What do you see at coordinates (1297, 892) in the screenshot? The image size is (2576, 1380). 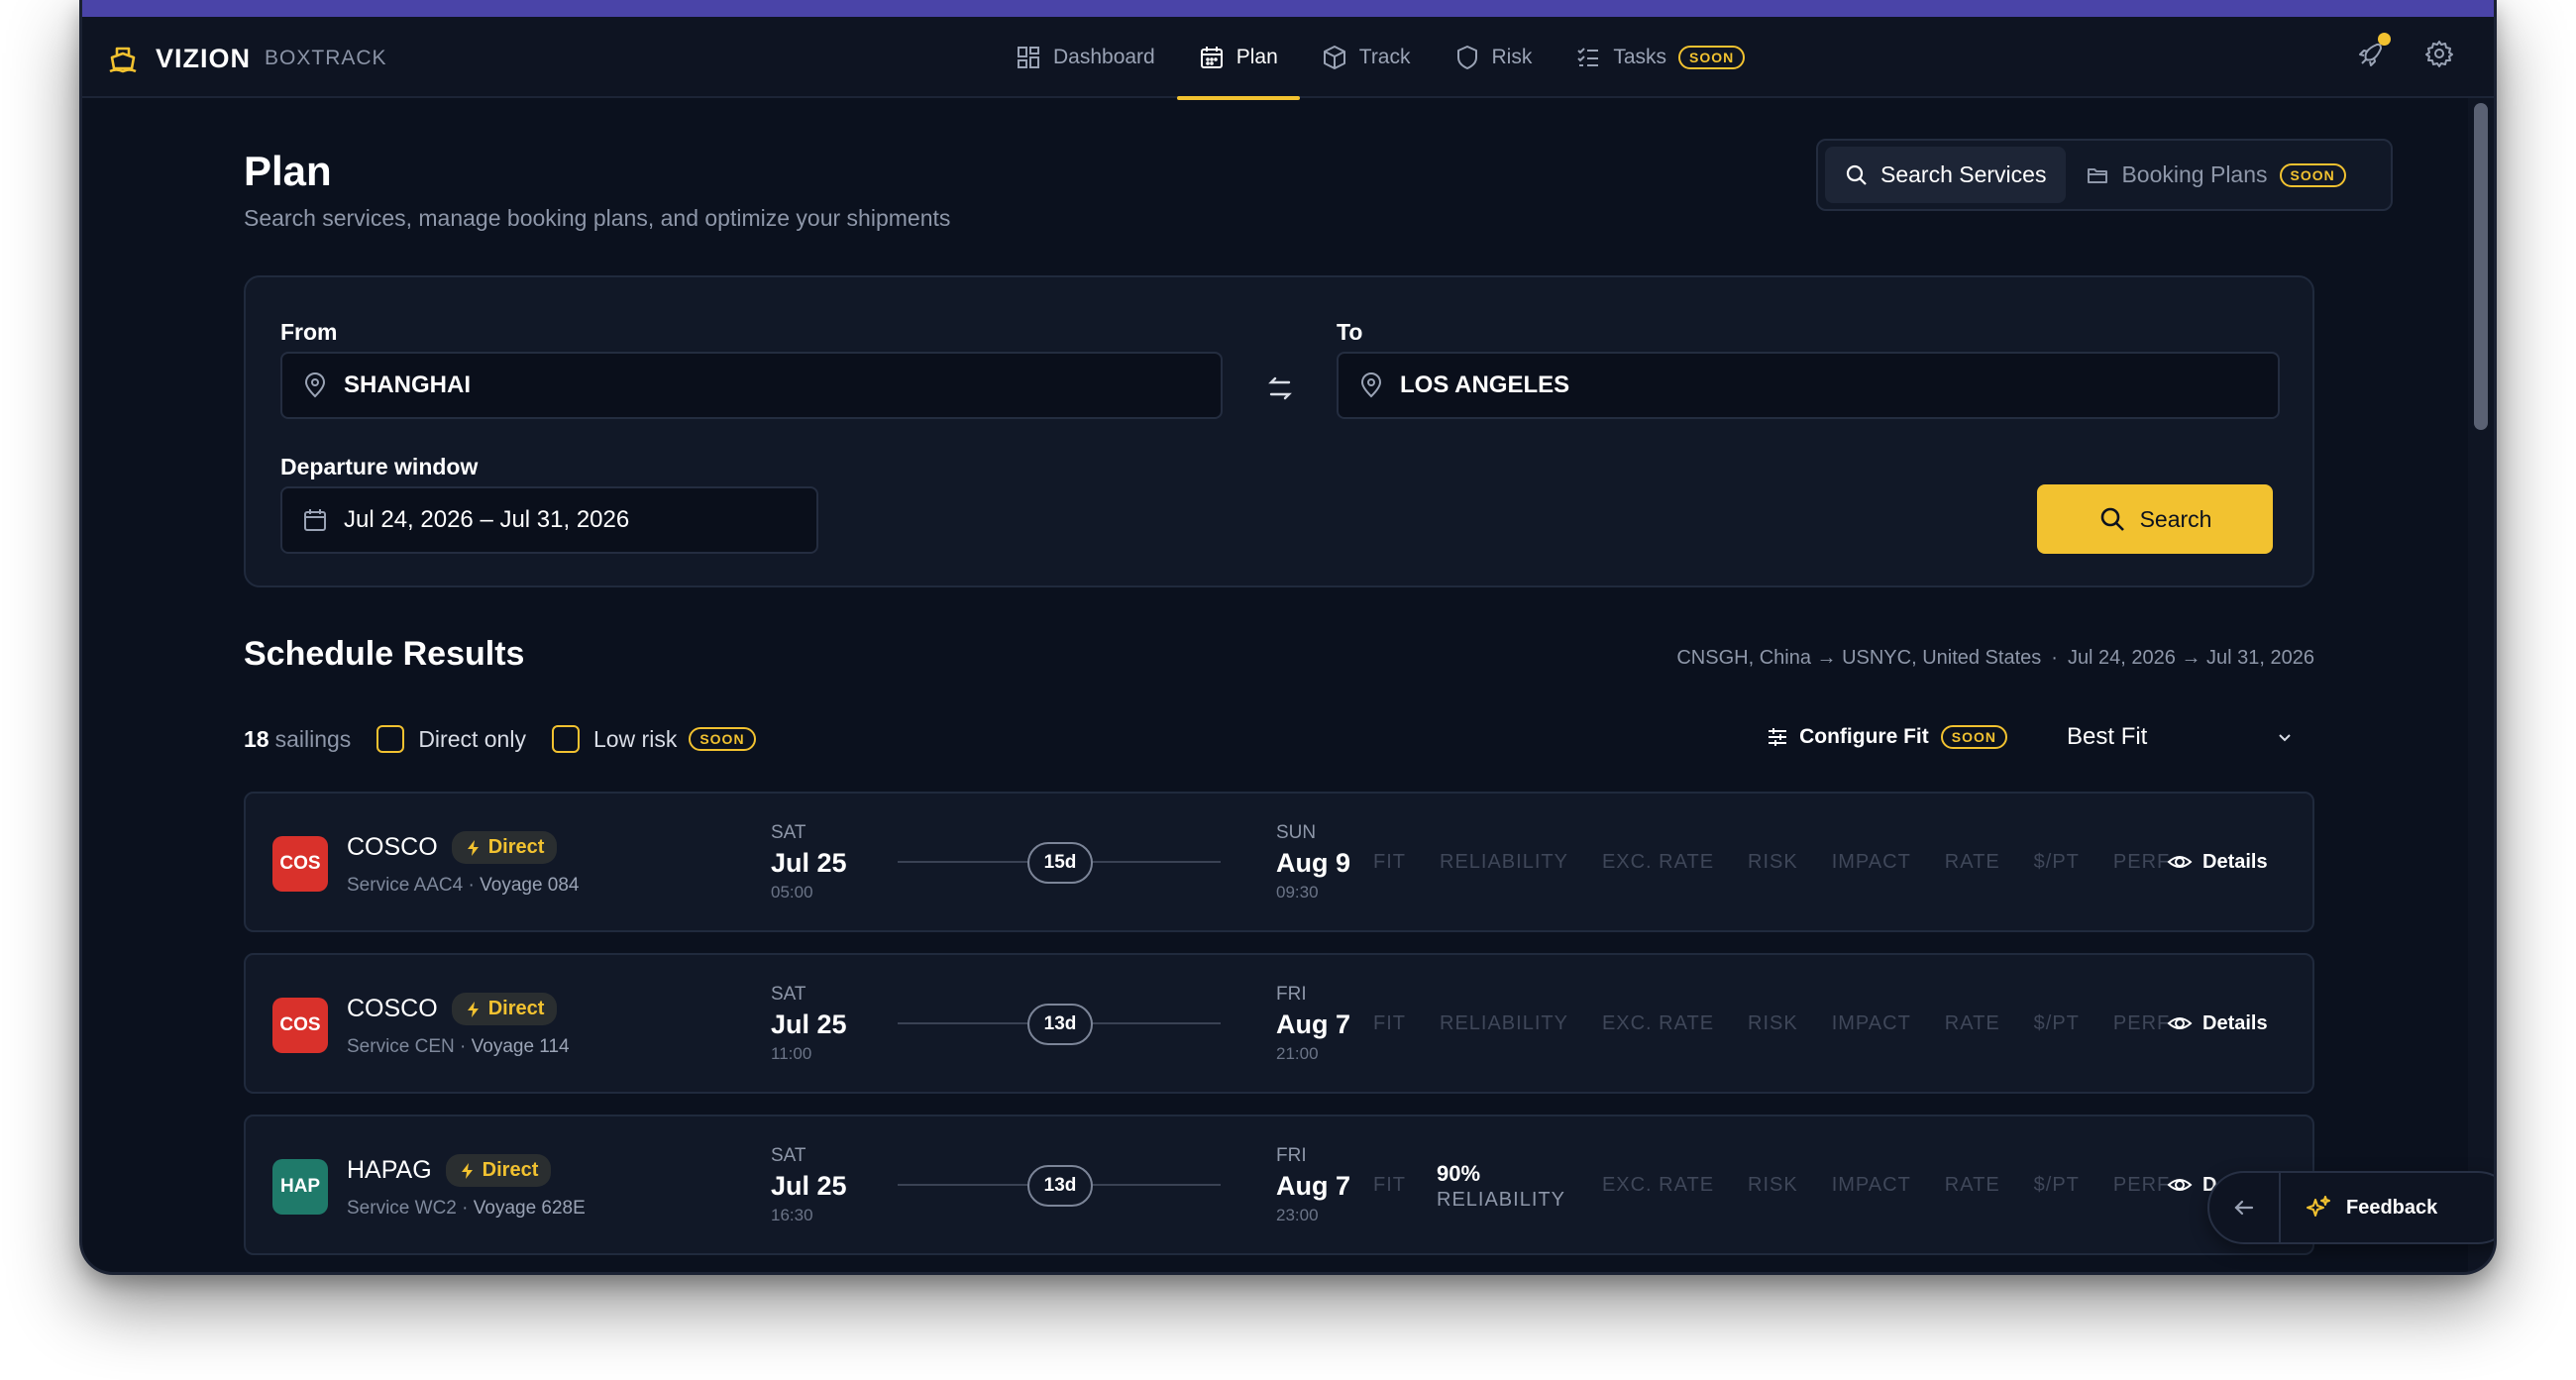 I see `arrival-time: 09:30` at bounding box center [1297, 892].